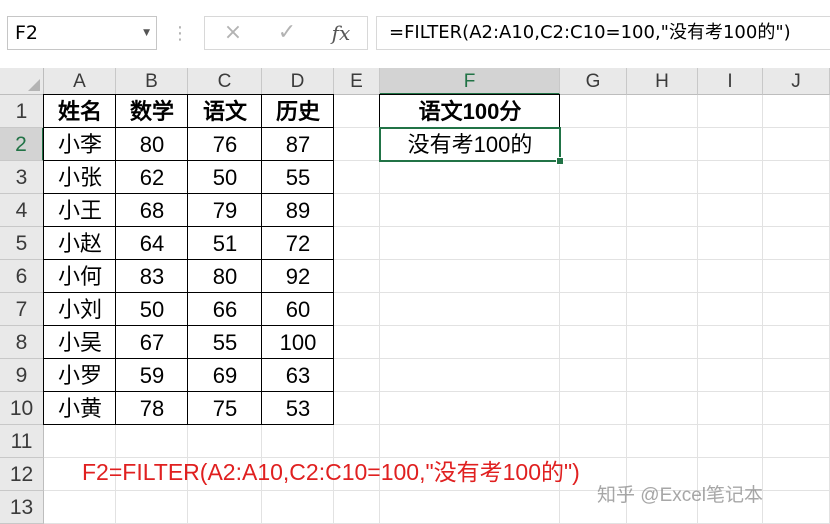 The image size is (830, 524). I want to click on watermark: 知乎 @Excel笔记本, so click(680, 495).